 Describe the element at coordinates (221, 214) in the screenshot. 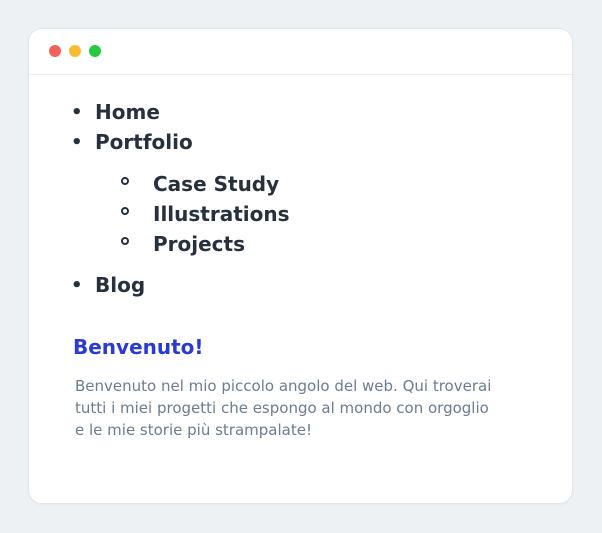

I see `nav-subitem-label: Illustrations` at that location.